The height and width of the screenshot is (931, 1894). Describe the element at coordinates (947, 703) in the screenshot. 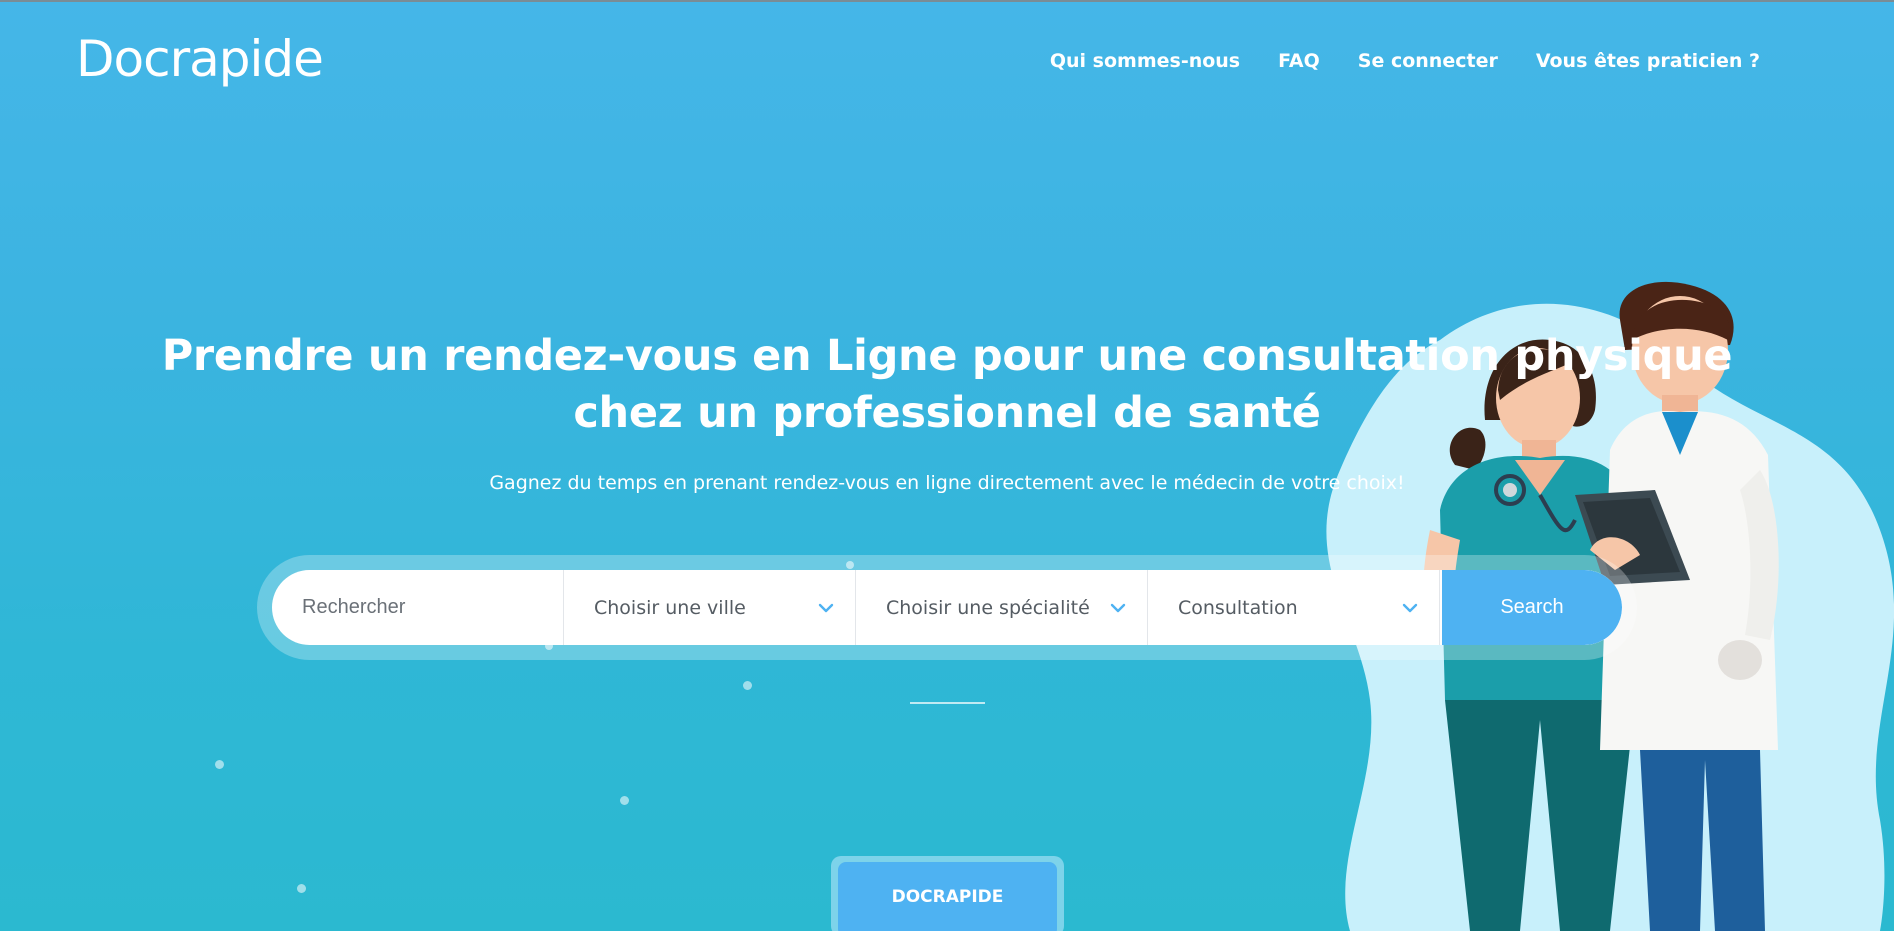

I see `section-divider` at that location.